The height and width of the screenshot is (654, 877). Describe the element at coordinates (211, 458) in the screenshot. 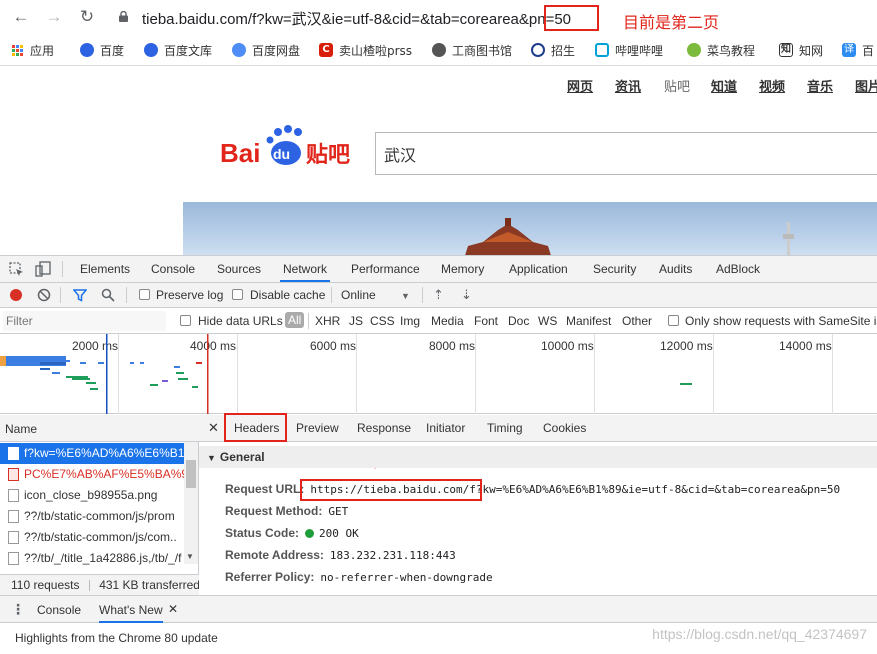

I see `expand-triangle-icon: ▼` at that location.